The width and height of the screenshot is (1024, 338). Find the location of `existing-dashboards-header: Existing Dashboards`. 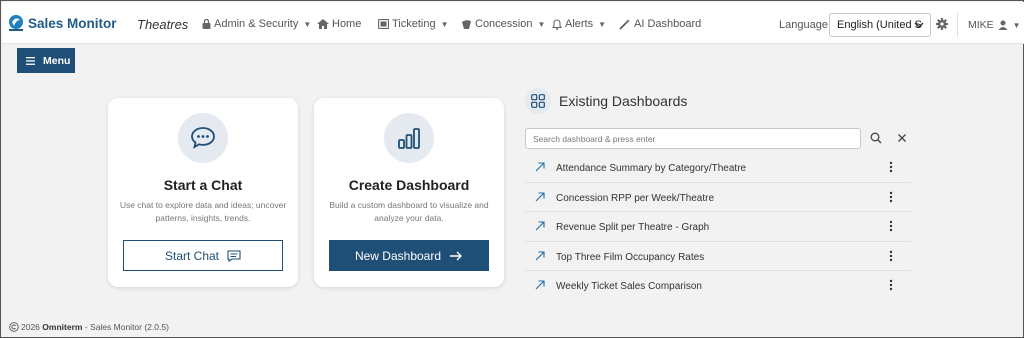

existing-dashboards-header: Existing Dashboards is located at coordinates (606, 101).